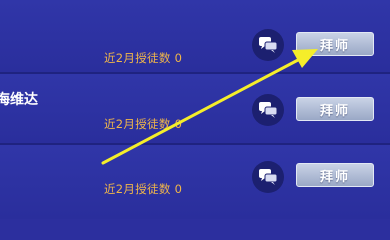  What do you see at coordinates (19, 100) in the screenshot?
I see `master-name: 海维达` at bounding box center [19, 100].